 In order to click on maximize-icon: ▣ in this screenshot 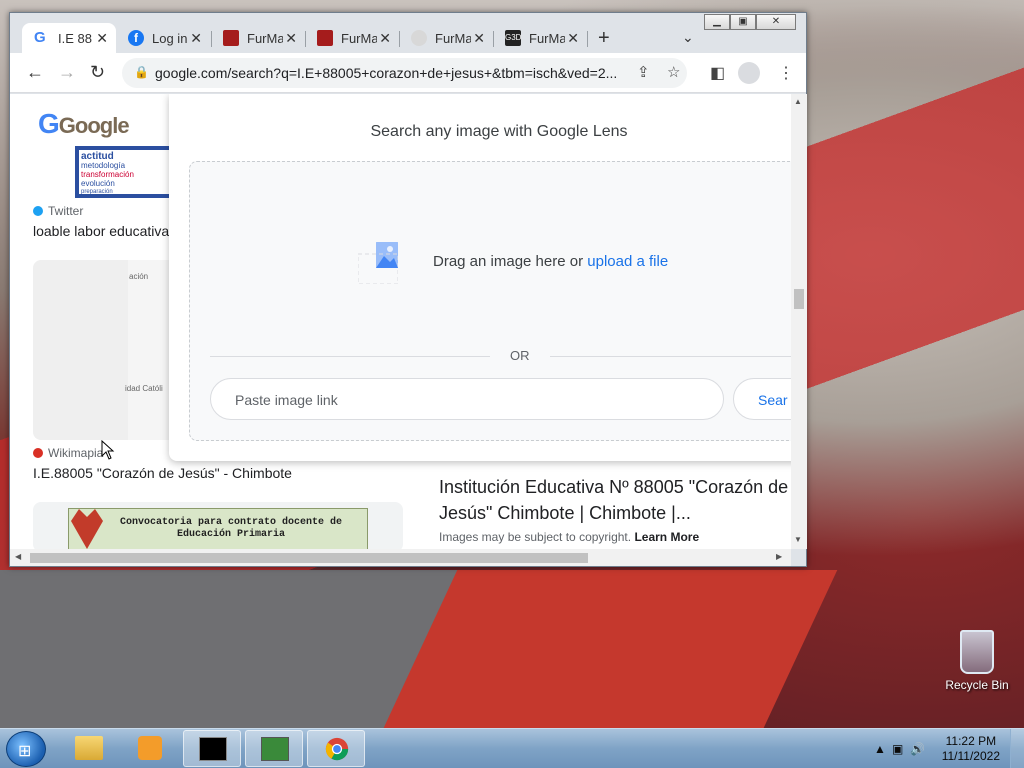, I will do `click(743, 22)`.